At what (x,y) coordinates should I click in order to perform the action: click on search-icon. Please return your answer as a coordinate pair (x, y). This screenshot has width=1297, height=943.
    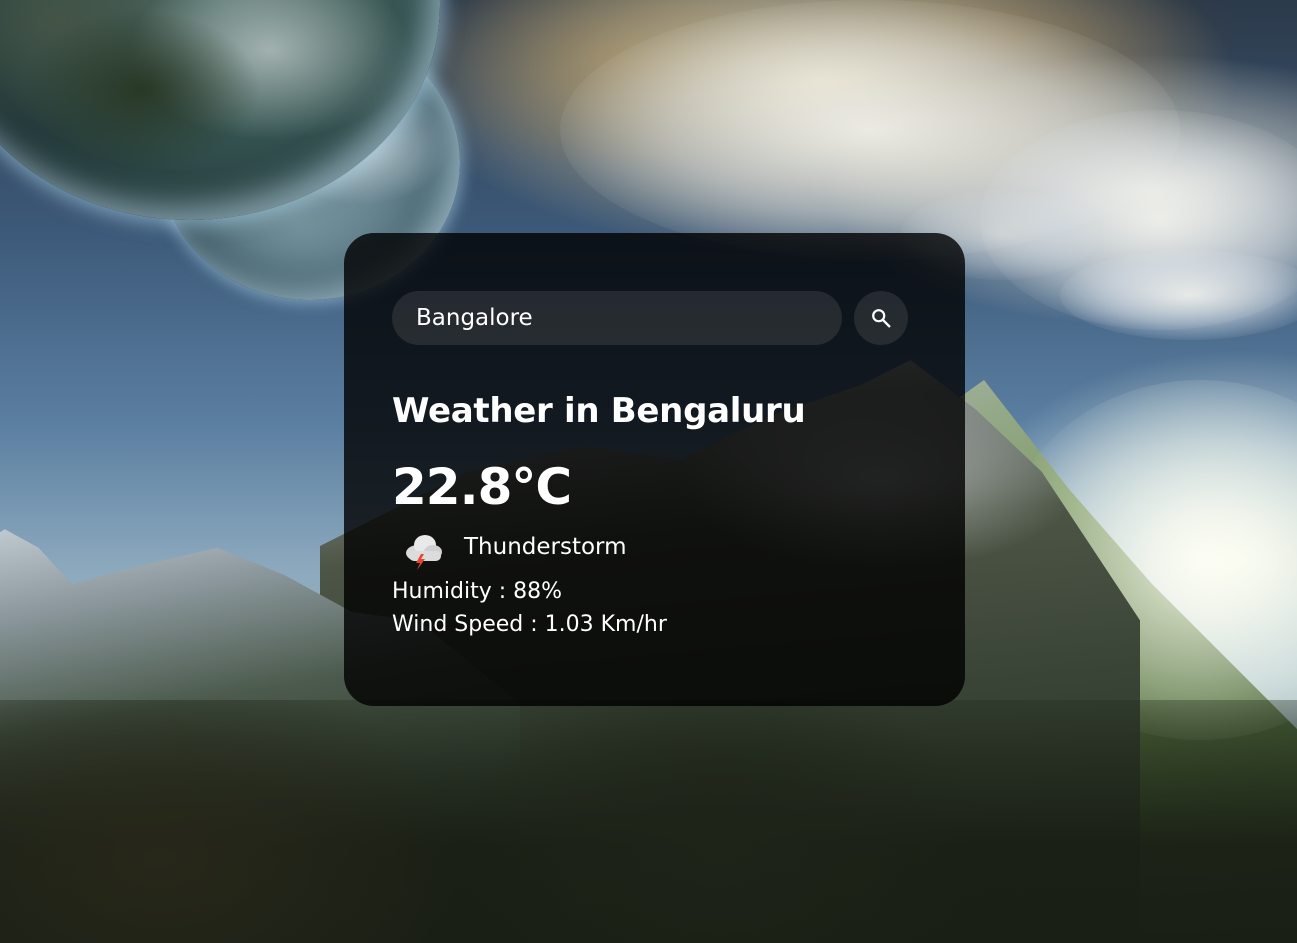
    Looking at the image, I should click on (881, 318).